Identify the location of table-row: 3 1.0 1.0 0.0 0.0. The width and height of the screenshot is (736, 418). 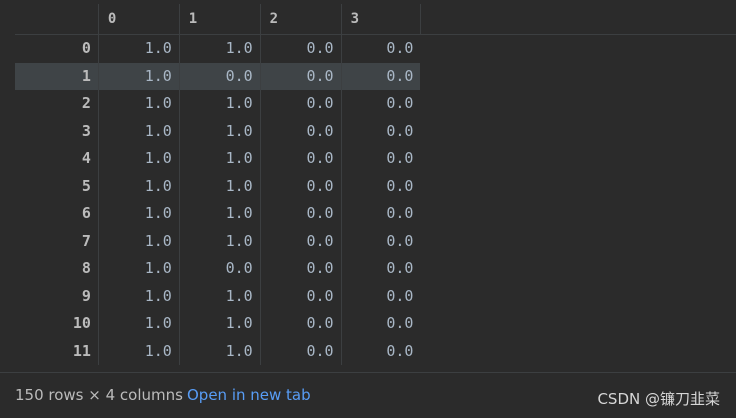
(375, 131).